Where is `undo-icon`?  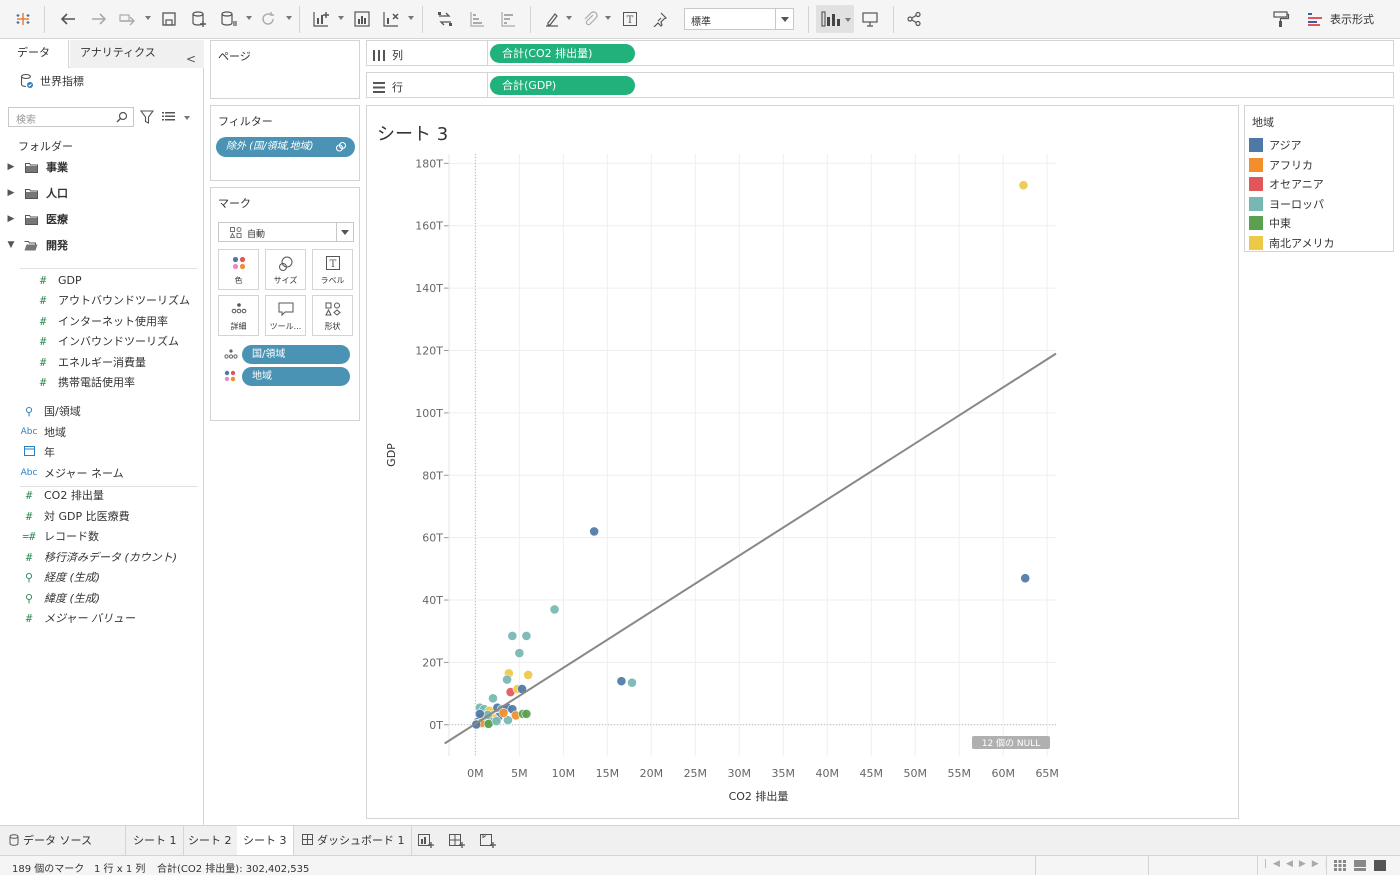 undo-icon is located at coordinates (68, 19).